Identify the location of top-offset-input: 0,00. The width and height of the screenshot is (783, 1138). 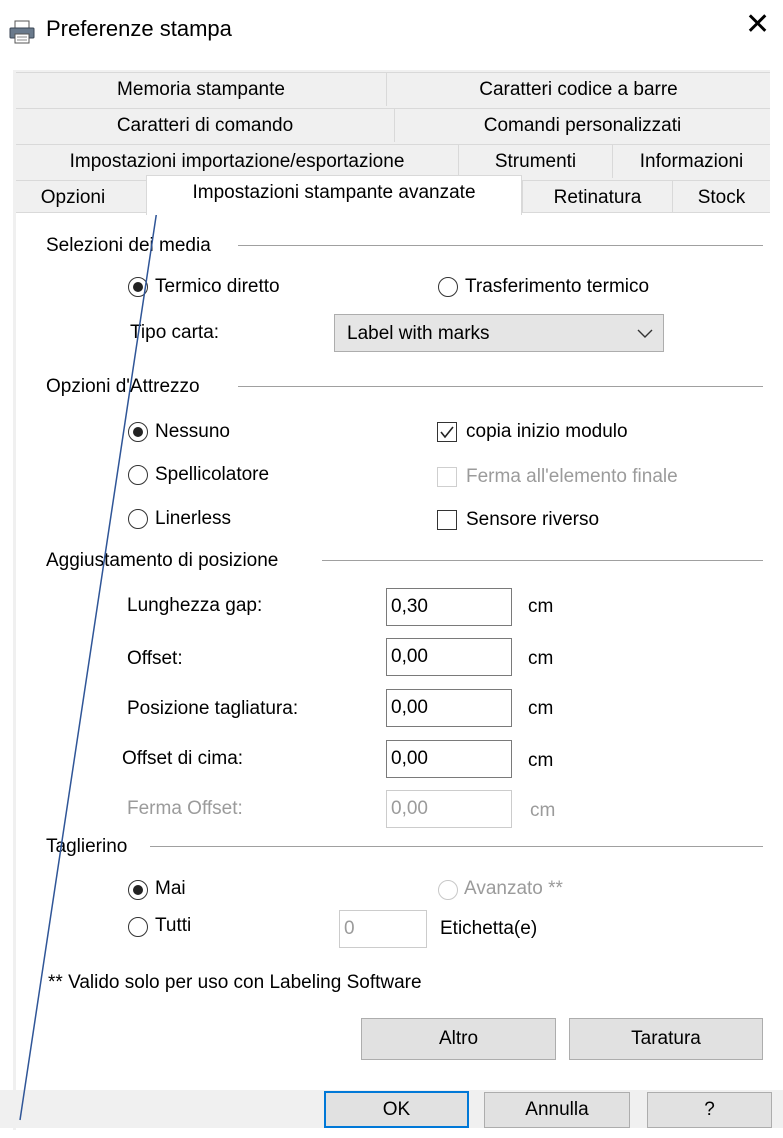
(449, 759).